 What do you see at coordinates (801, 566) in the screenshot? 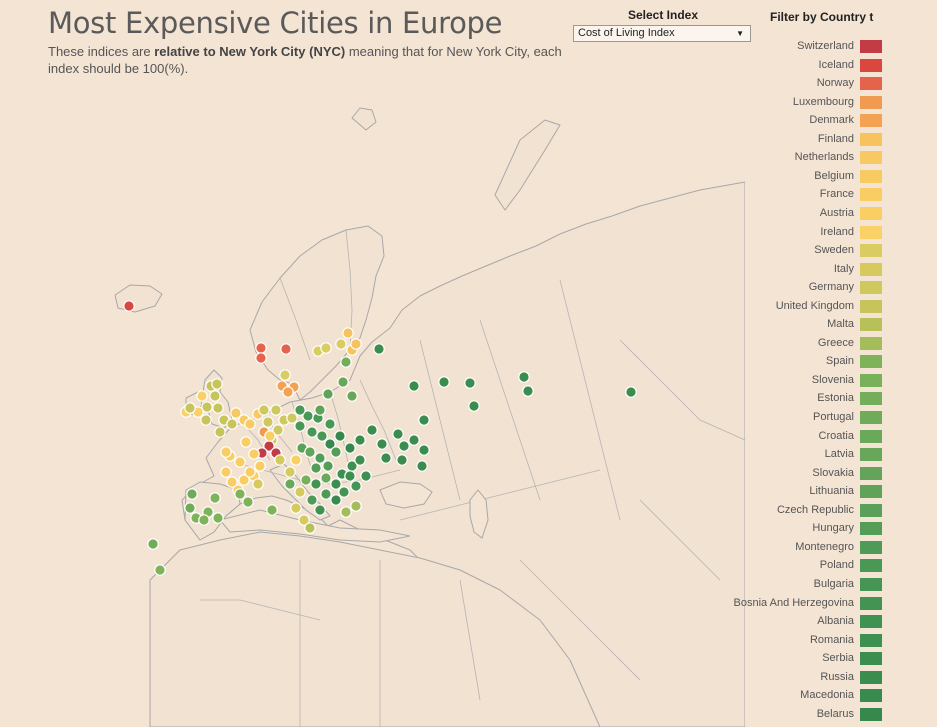
I see `legend-item: Poland` at bounding box center [801, 566].